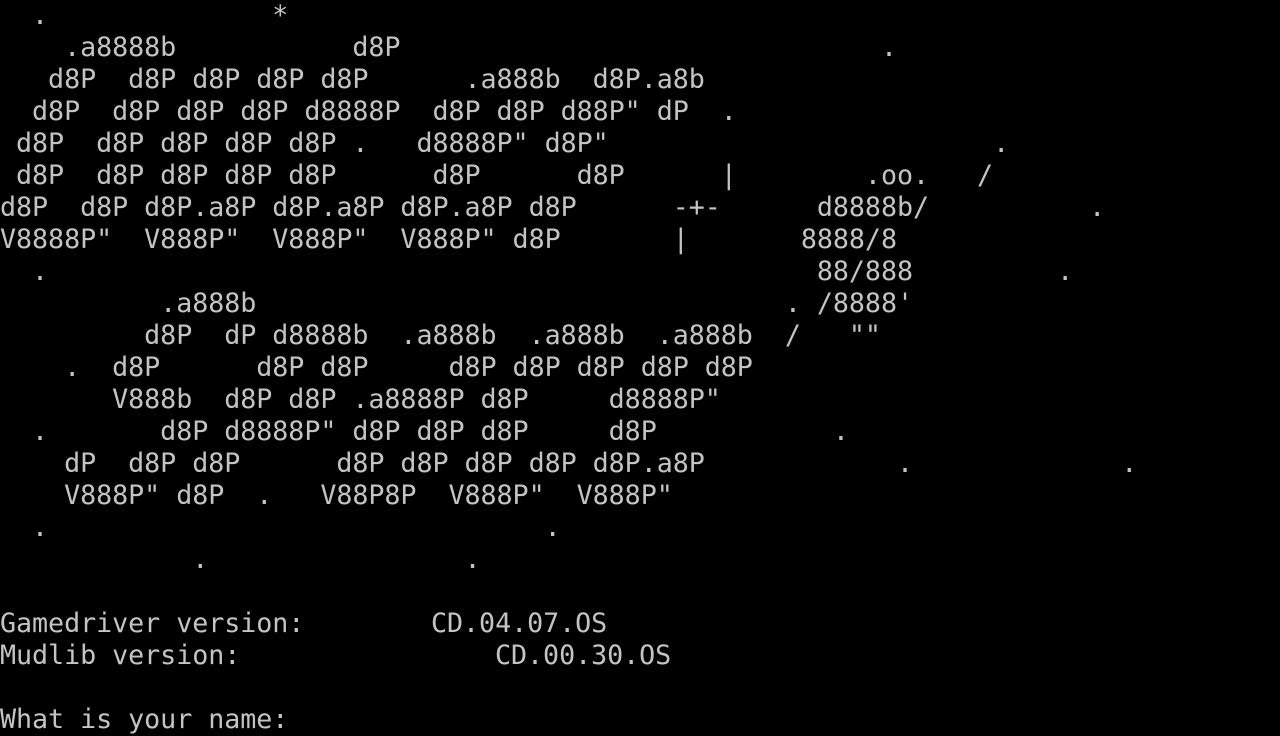  I want to click on name-prompt-row: What is your name:, so click(160, 720).